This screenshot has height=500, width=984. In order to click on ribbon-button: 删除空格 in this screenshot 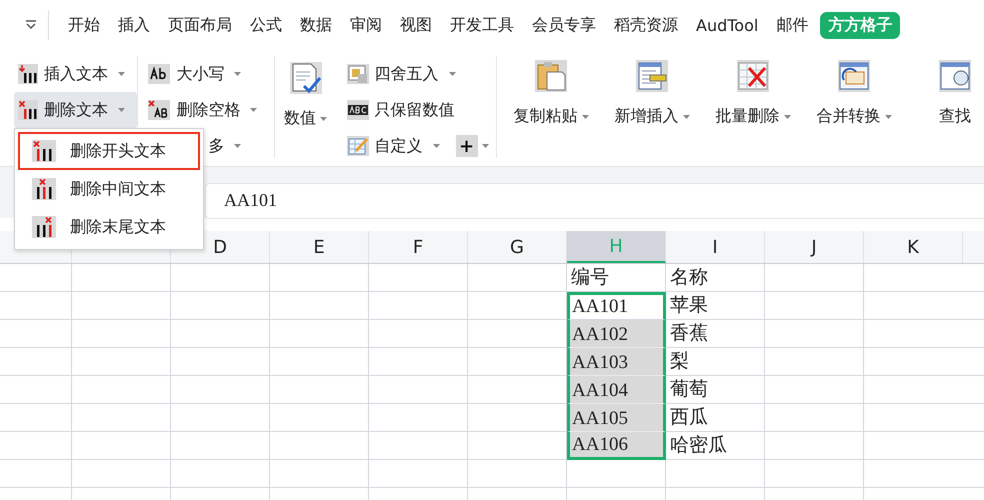, I will do `click(209, 110)`.